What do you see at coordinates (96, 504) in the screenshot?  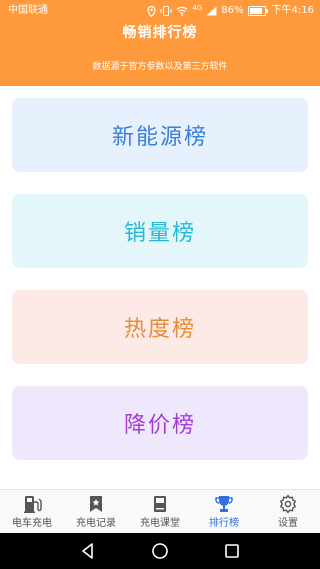 I see `bookmark-star-icon` at bounding box center [96, 504].